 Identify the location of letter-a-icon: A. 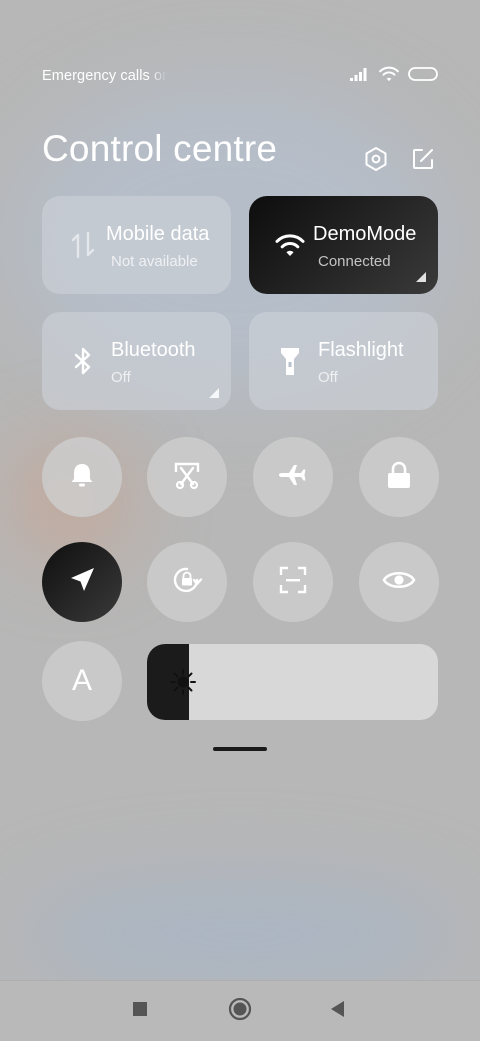
(81, 680).